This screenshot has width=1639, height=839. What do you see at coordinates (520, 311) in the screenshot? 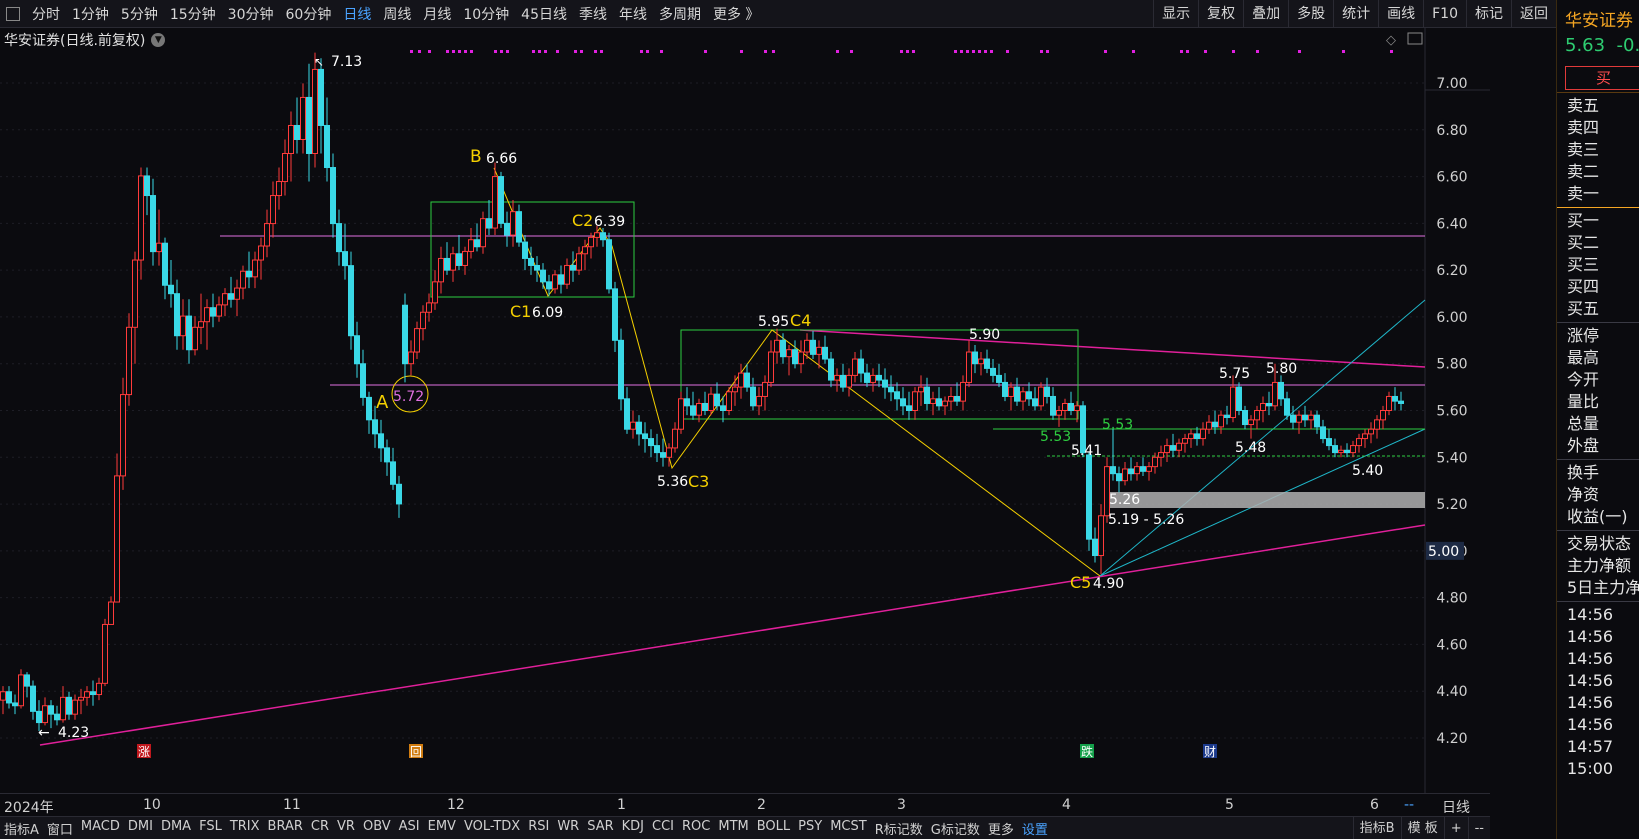
I see `annotation-C1: C1` at bounding box center [520, 311].